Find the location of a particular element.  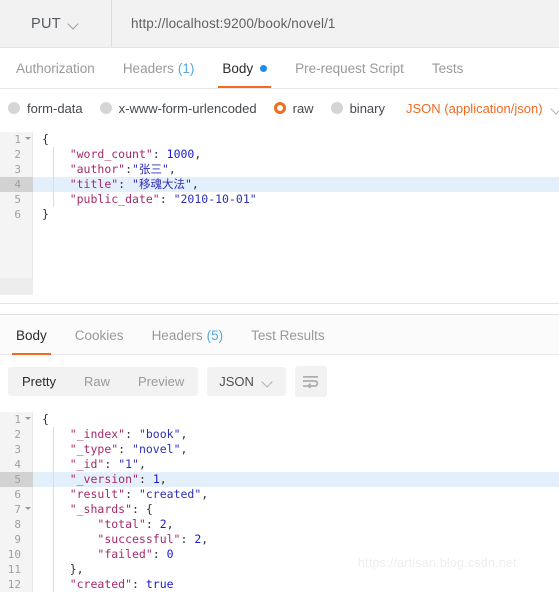

code-text: "public_date": "2010-10-01" is located at coordinates (163, 199).